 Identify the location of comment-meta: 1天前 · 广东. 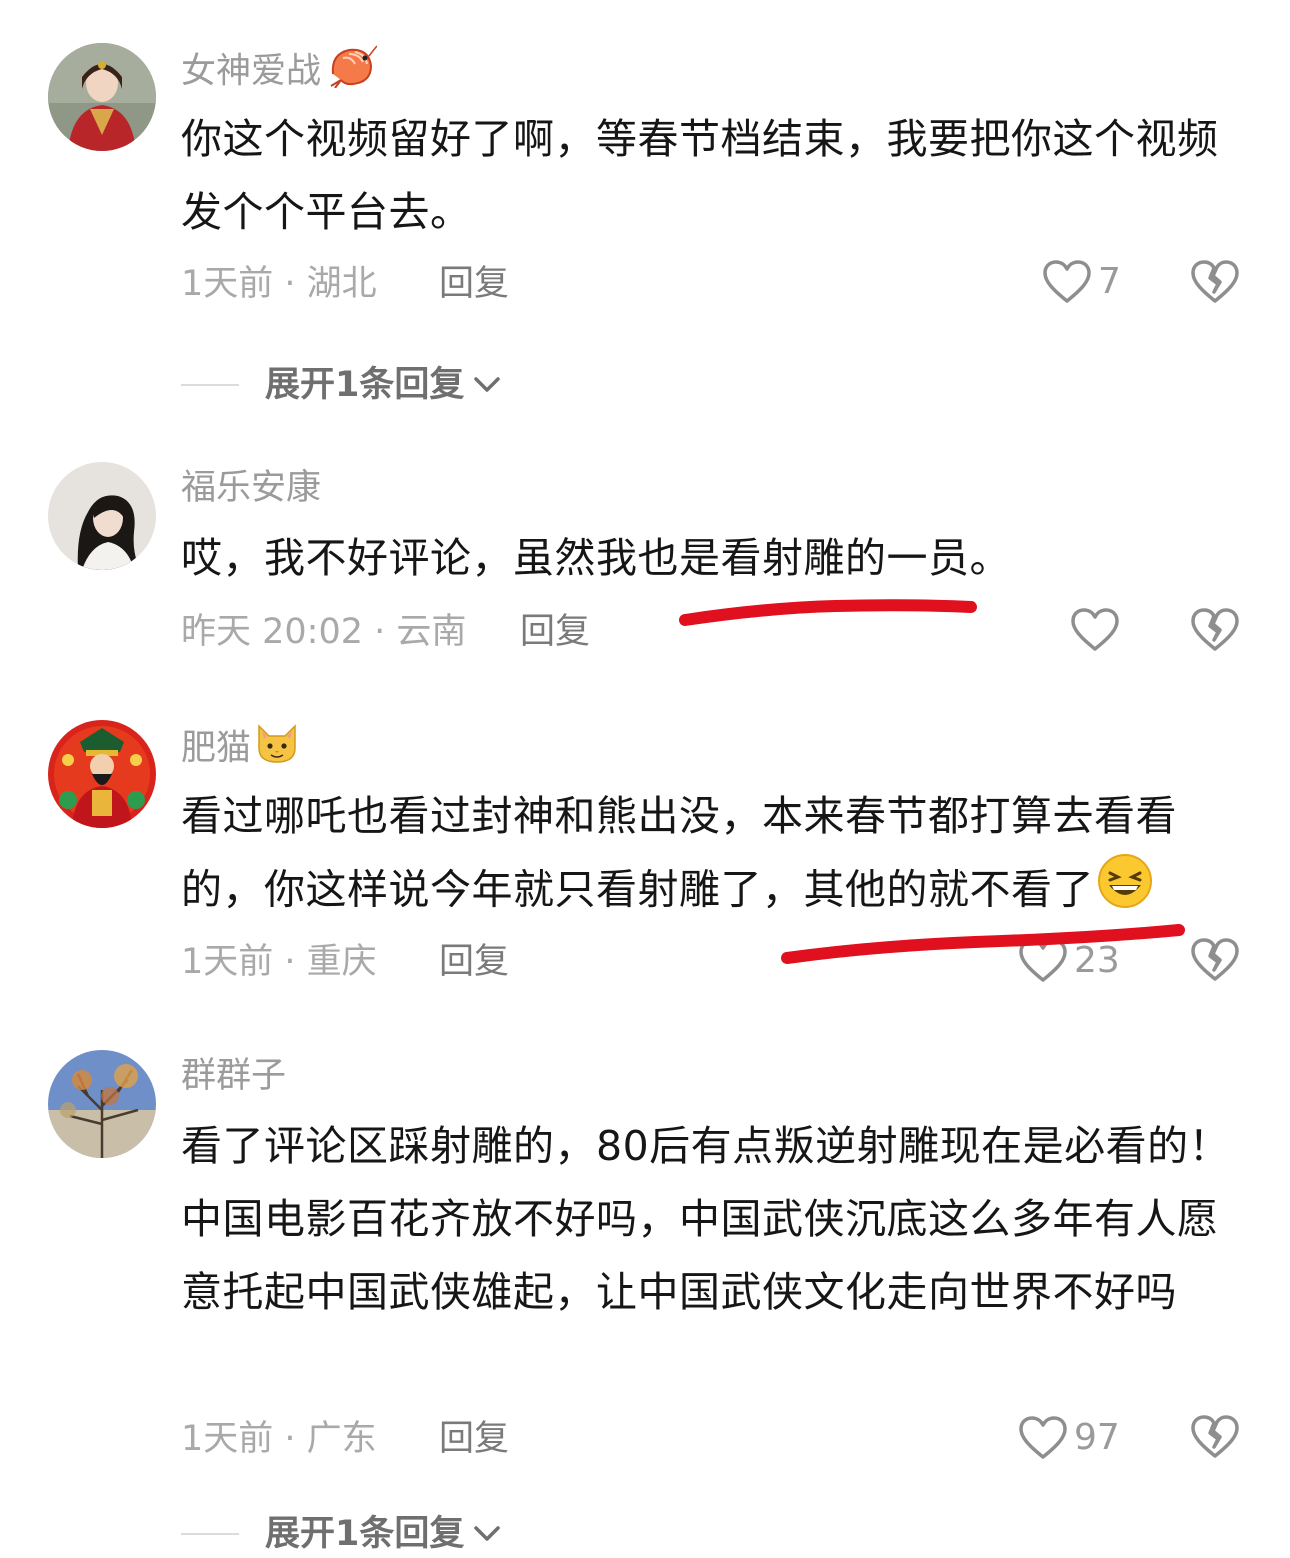
(279, 1439).